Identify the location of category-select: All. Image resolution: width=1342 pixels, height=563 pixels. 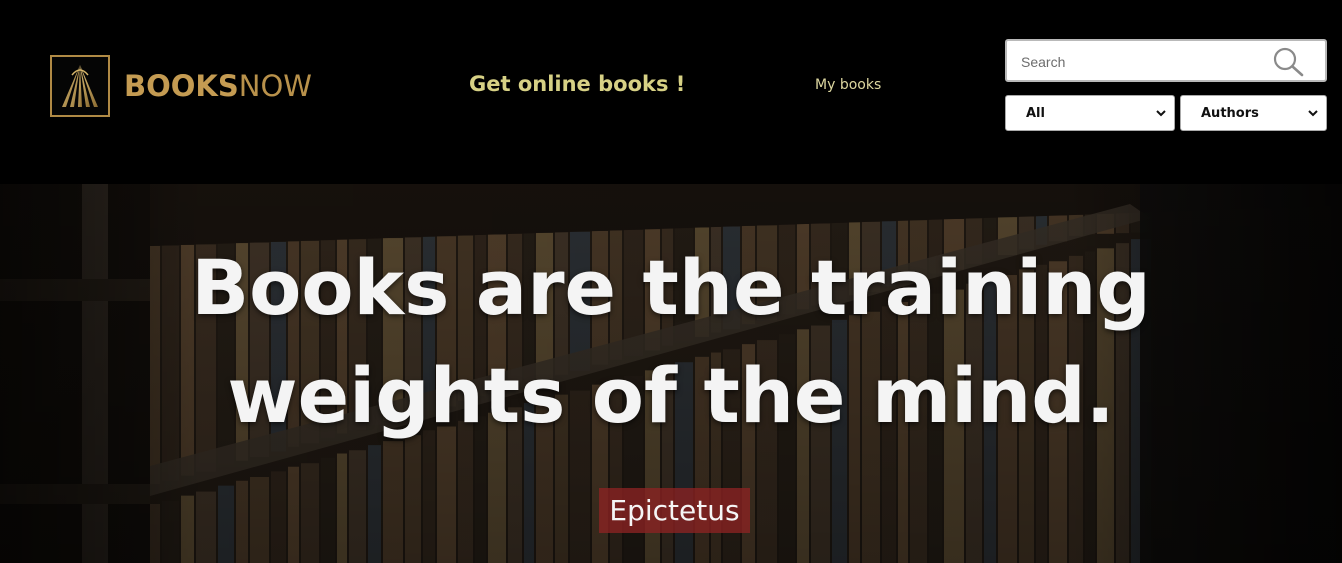
(1090, 113).